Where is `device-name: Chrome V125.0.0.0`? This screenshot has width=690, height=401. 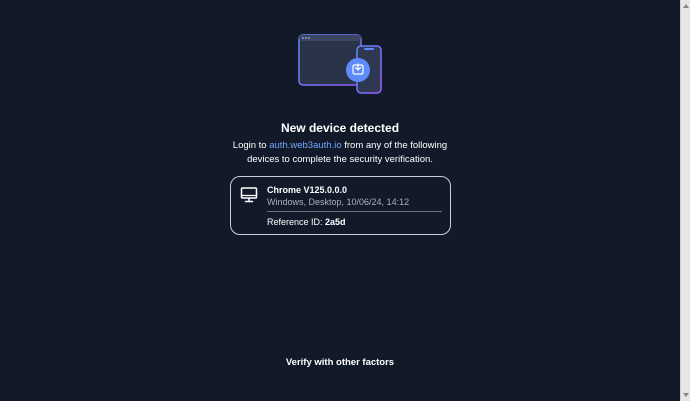
device-name: Chrome V125.0.0.0 is located at coordinates (307, 190).